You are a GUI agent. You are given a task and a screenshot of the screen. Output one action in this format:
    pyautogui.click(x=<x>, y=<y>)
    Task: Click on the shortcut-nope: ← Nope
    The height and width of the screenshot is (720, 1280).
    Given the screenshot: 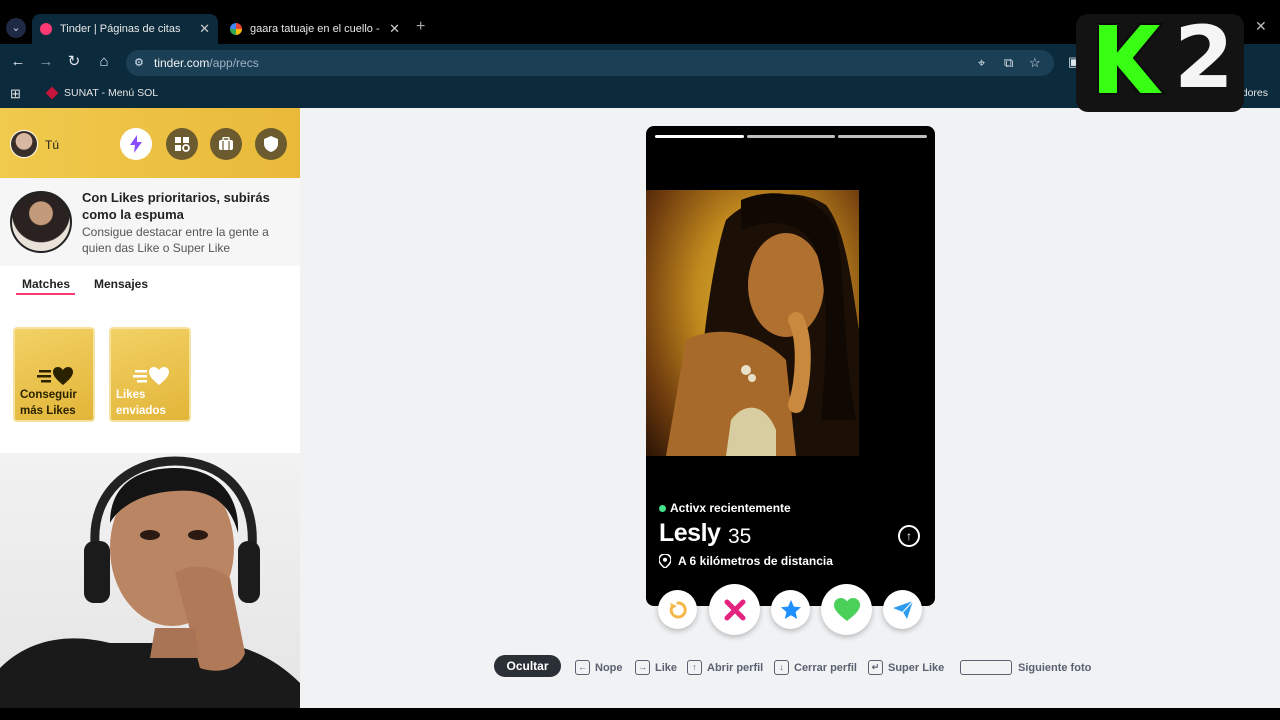 What is the action you would take?
    pyautogui.click(x=599, y=667)
    